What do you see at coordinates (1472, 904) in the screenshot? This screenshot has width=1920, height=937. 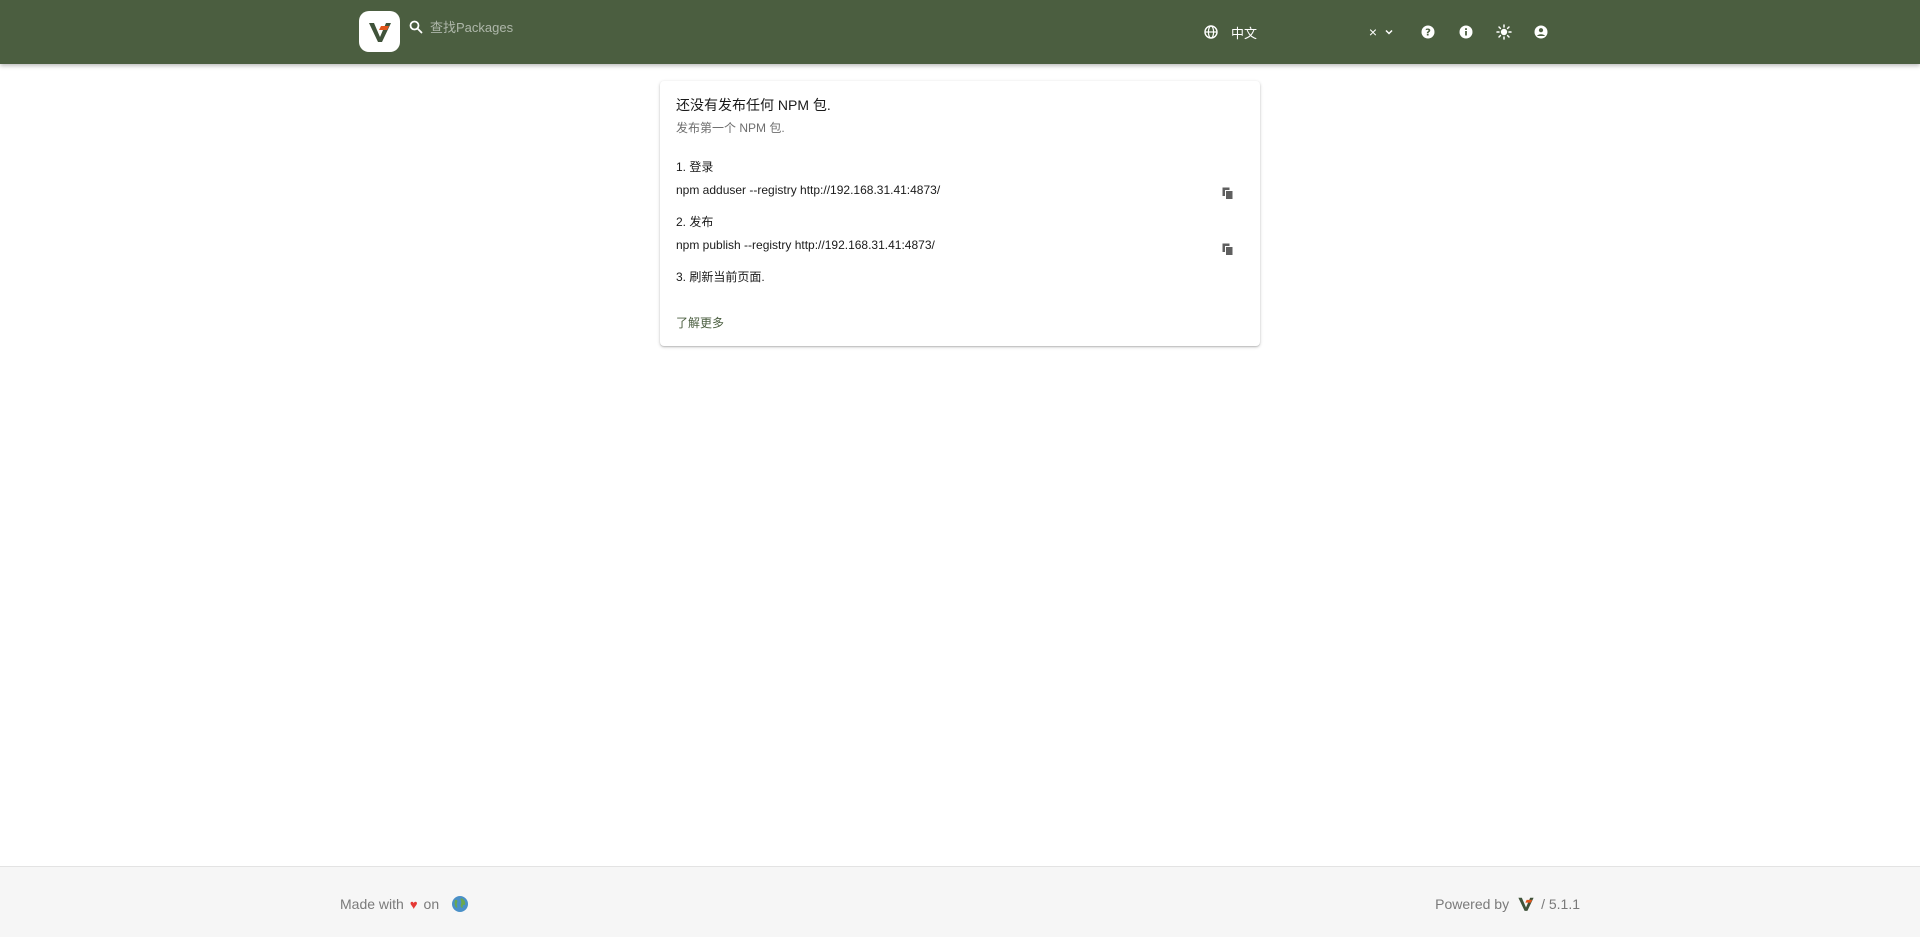 I see `powered-by-text: Powered by` at bounding box center [1472, 904].